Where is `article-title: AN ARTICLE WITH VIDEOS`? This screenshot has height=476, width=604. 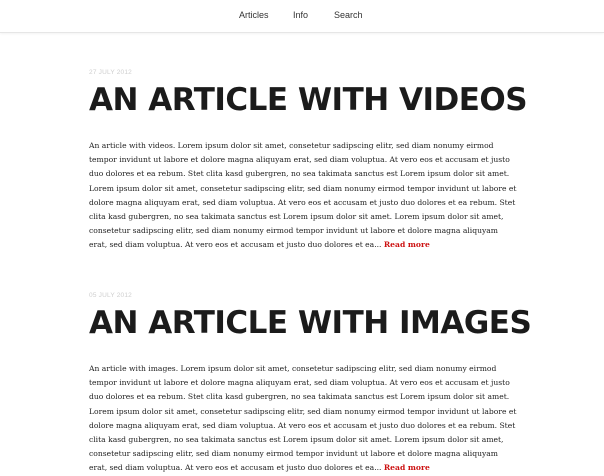
article-title: AN ARTICLE WITH VIDEOS is located at coordinates (308, 100).